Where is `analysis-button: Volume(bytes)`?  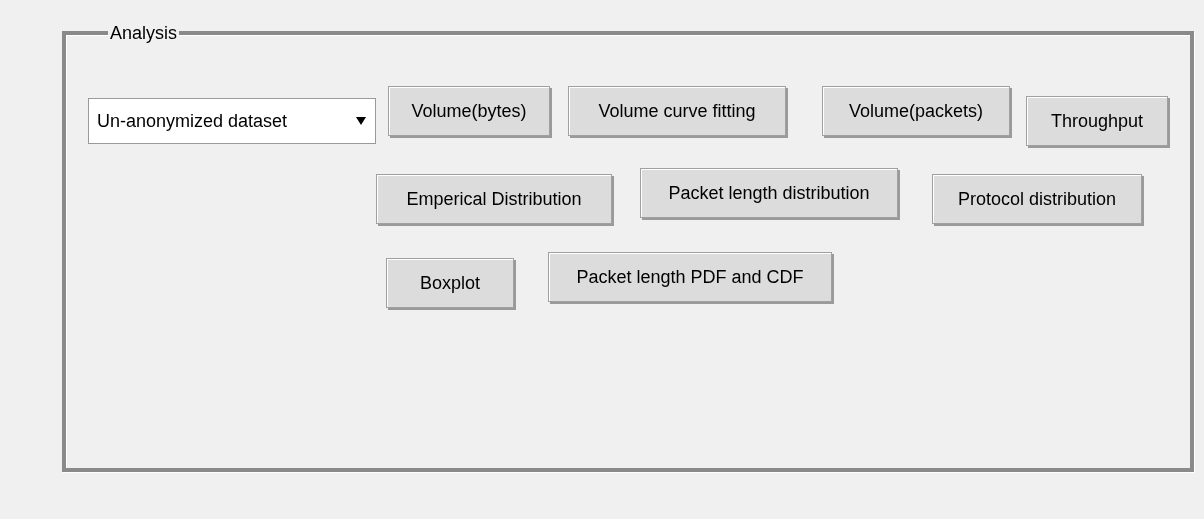
analysis-button: Volume(bytes) is located at coordinates (469, 111).